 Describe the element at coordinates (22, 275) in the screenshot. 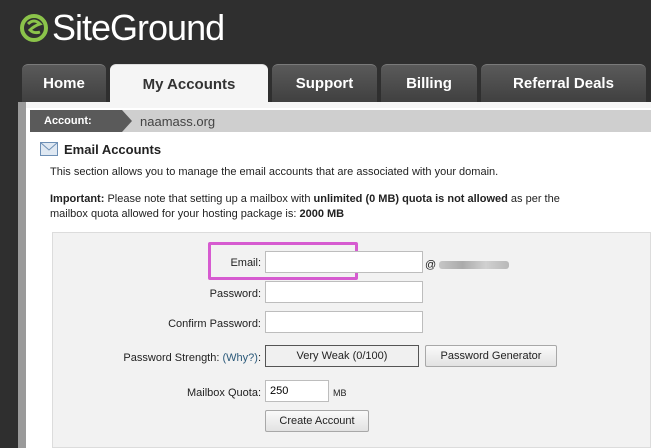

I see `left-strip` at that location.